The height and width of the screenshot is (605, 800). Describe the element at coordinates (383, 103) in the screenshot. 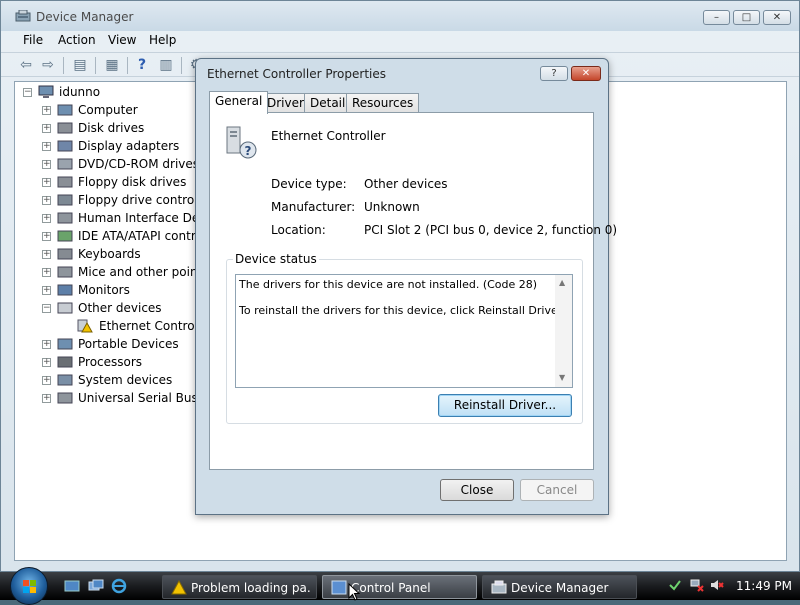

I see `tab-resources: Resources` at that location.